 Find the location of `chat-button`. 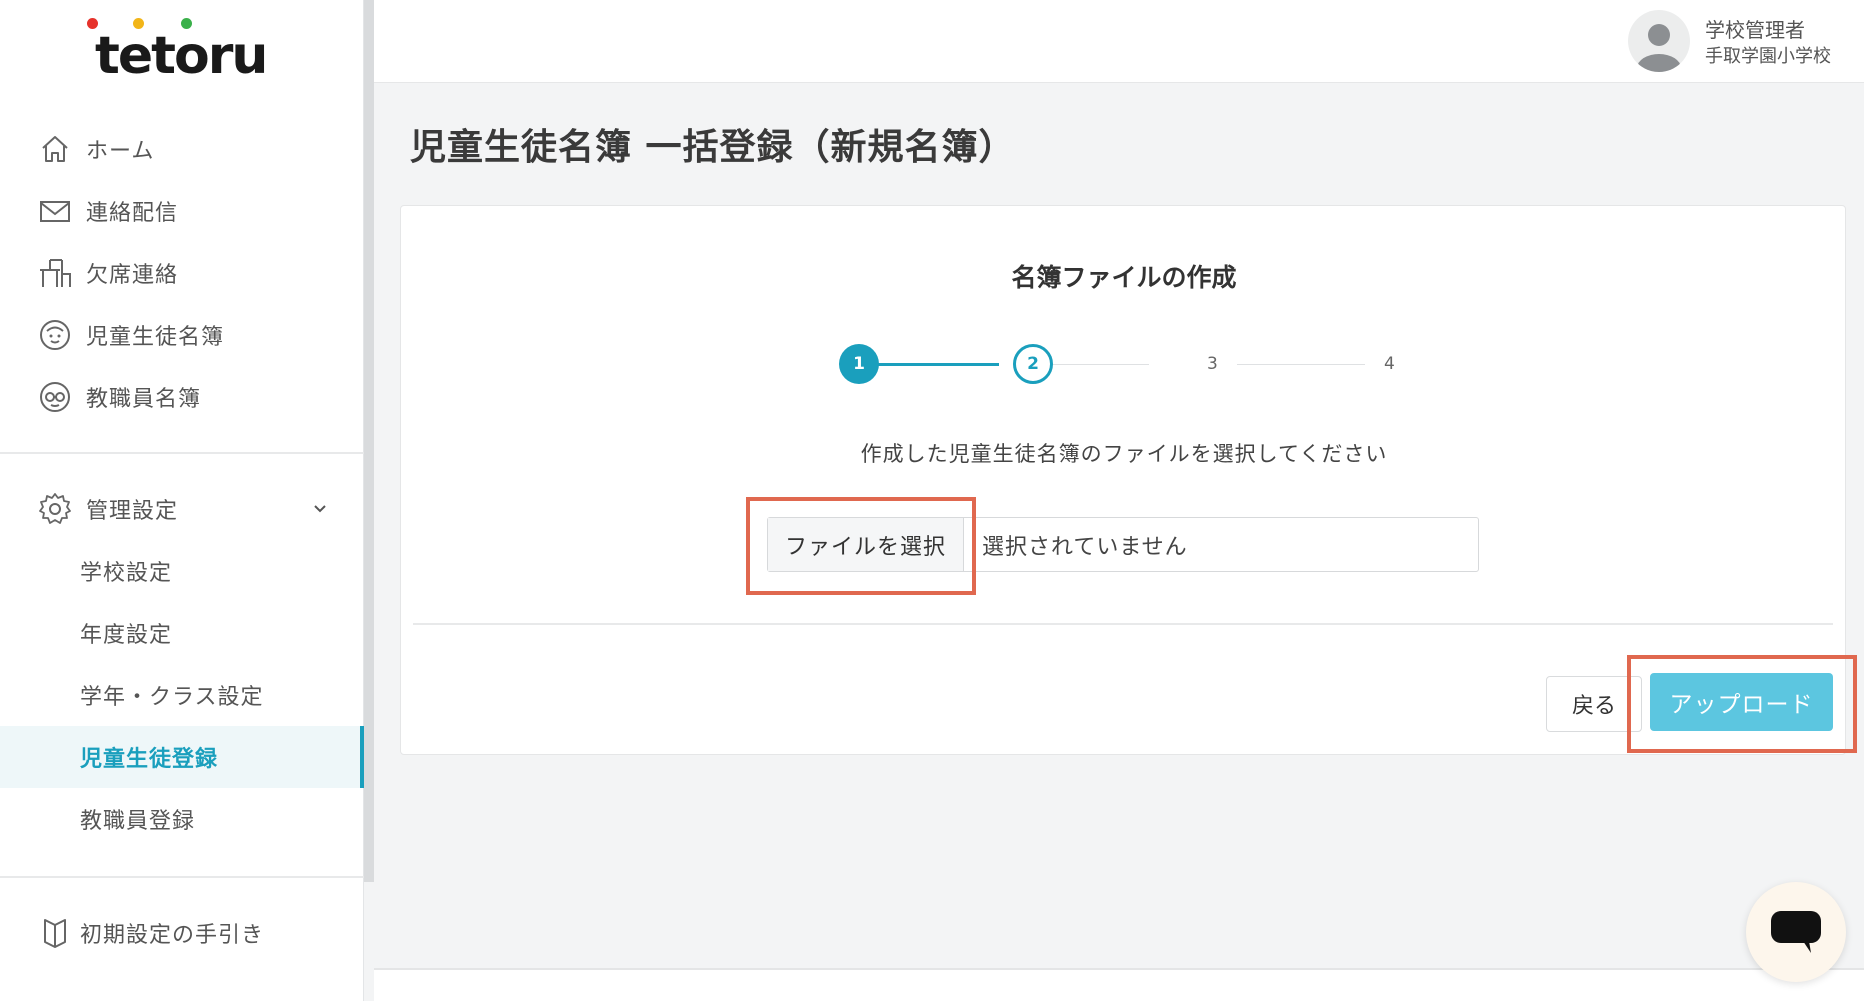

chat-button is located at coordinates (1796, 932).